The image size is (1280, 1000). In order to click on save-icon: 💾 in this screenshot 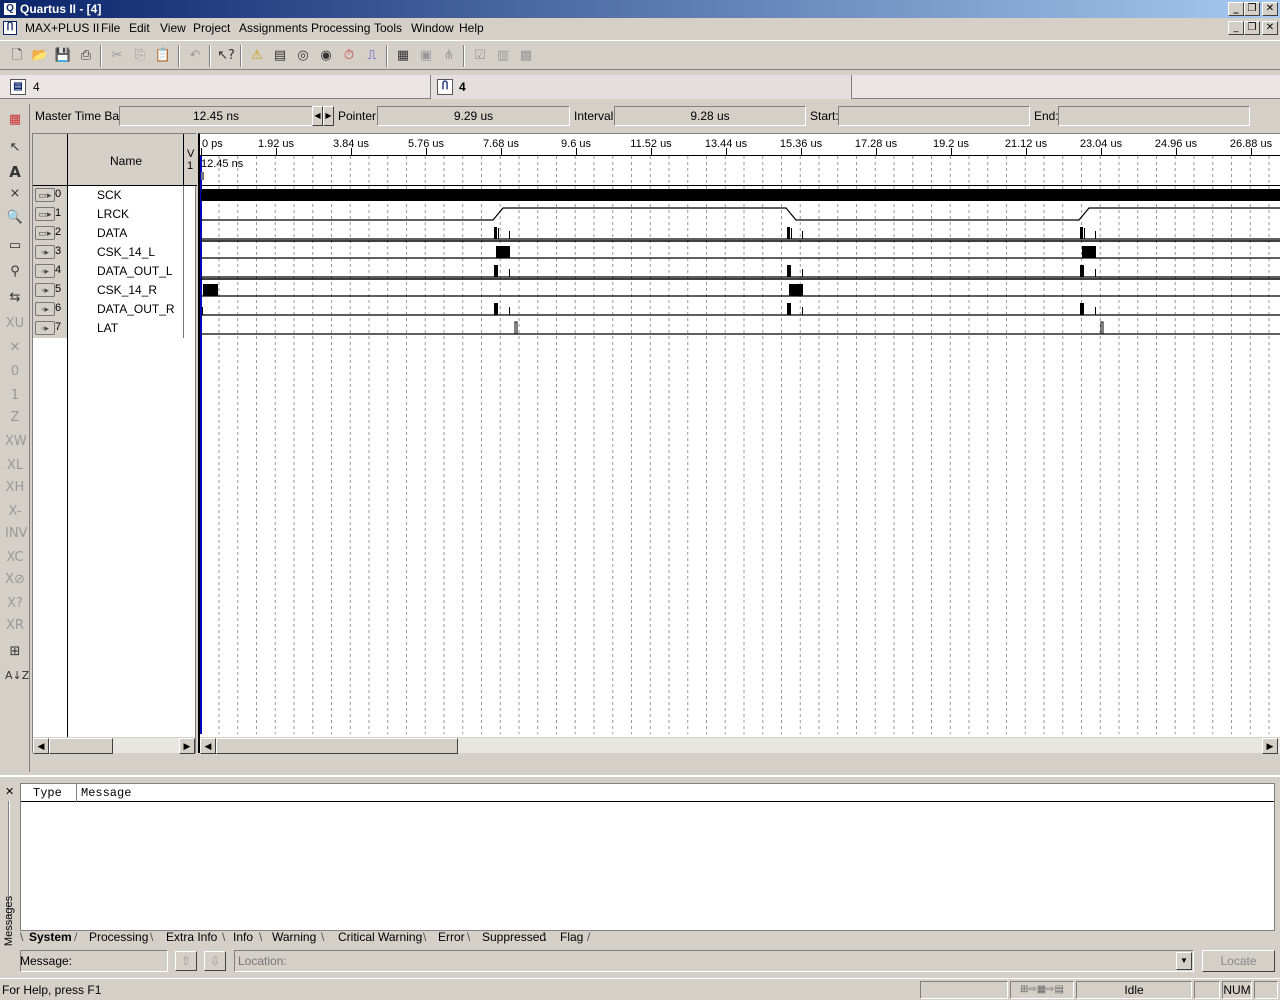, I will do `click(63, 56)`.